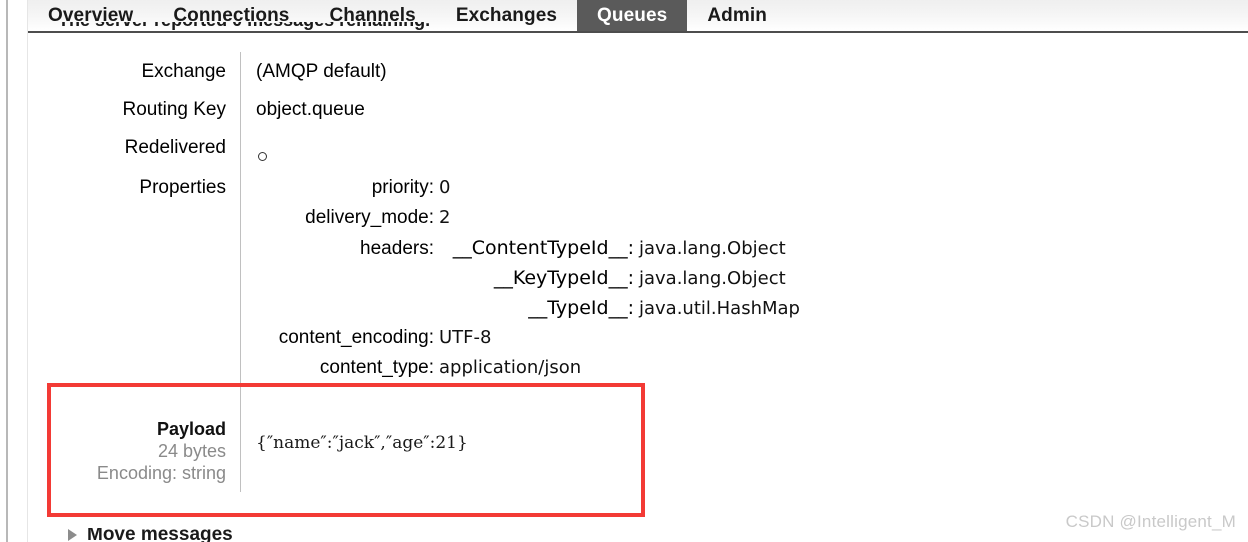 The image size is (1248, 542). Describe the element at coordinates (356, 337) in the screenshot. I see `property-key-content-encoding: content_encoding:` at that location.